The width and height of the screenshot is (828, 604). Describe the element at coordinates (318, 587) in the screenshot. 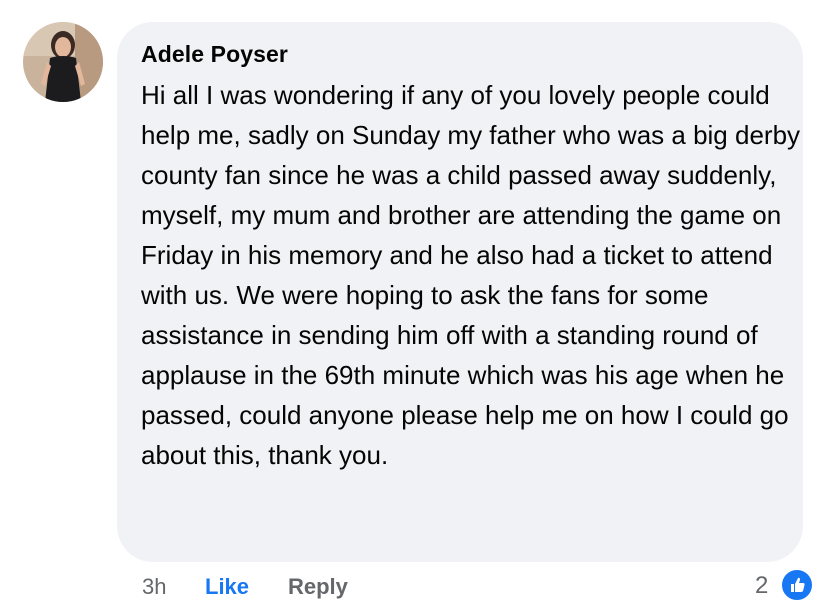

I see `reply-button: Reply` at that location.